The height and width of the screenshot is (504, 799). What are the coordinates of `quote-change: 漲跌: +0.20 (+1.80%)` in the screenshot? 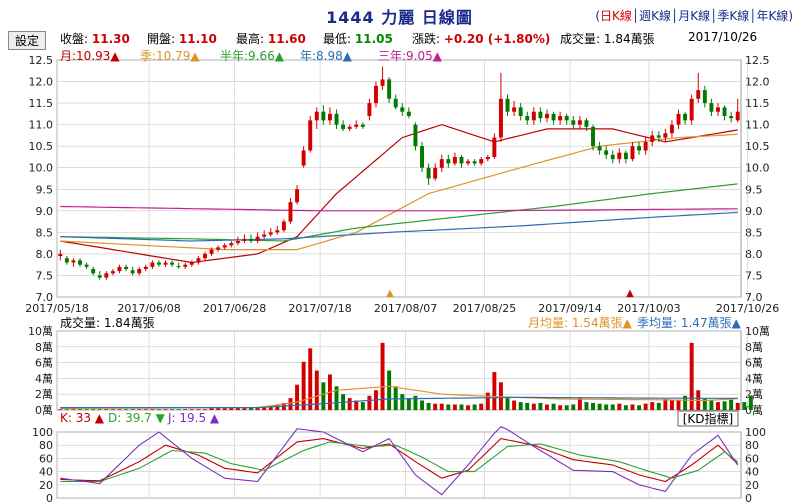 It's located at (481, 38).